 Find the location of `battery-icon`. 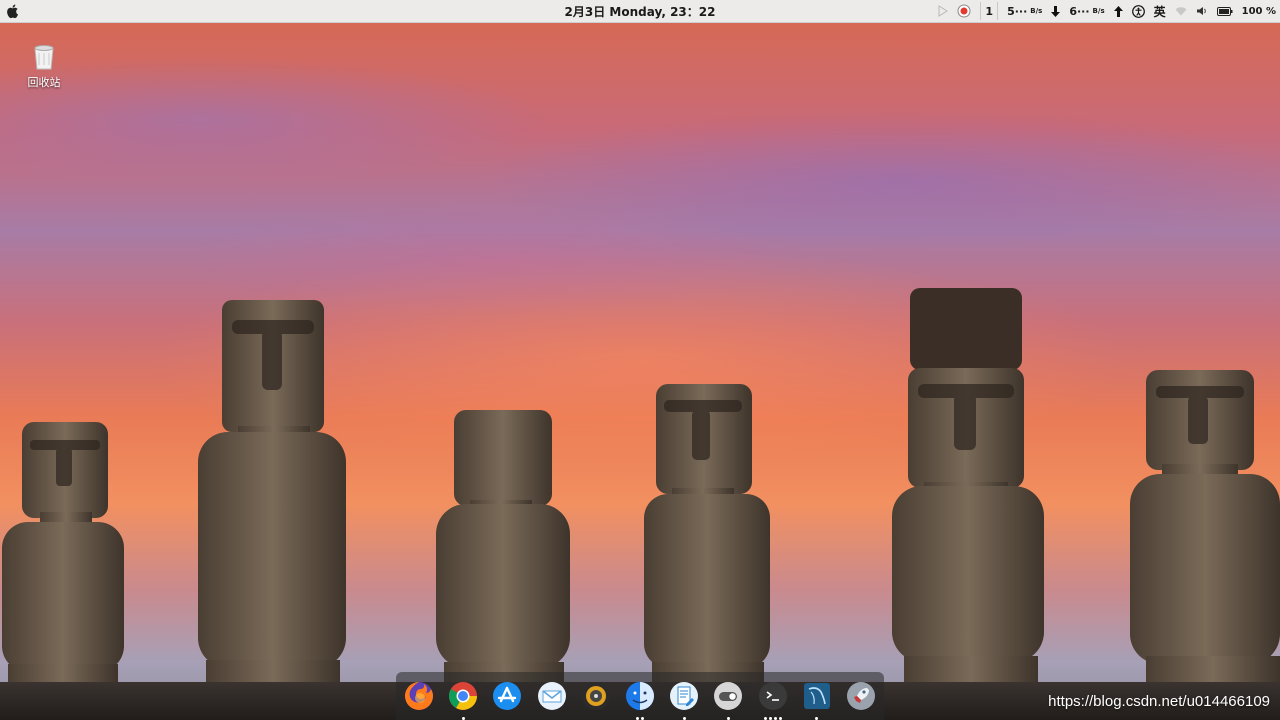

battery-icon is located at coordinates (1224, 11).